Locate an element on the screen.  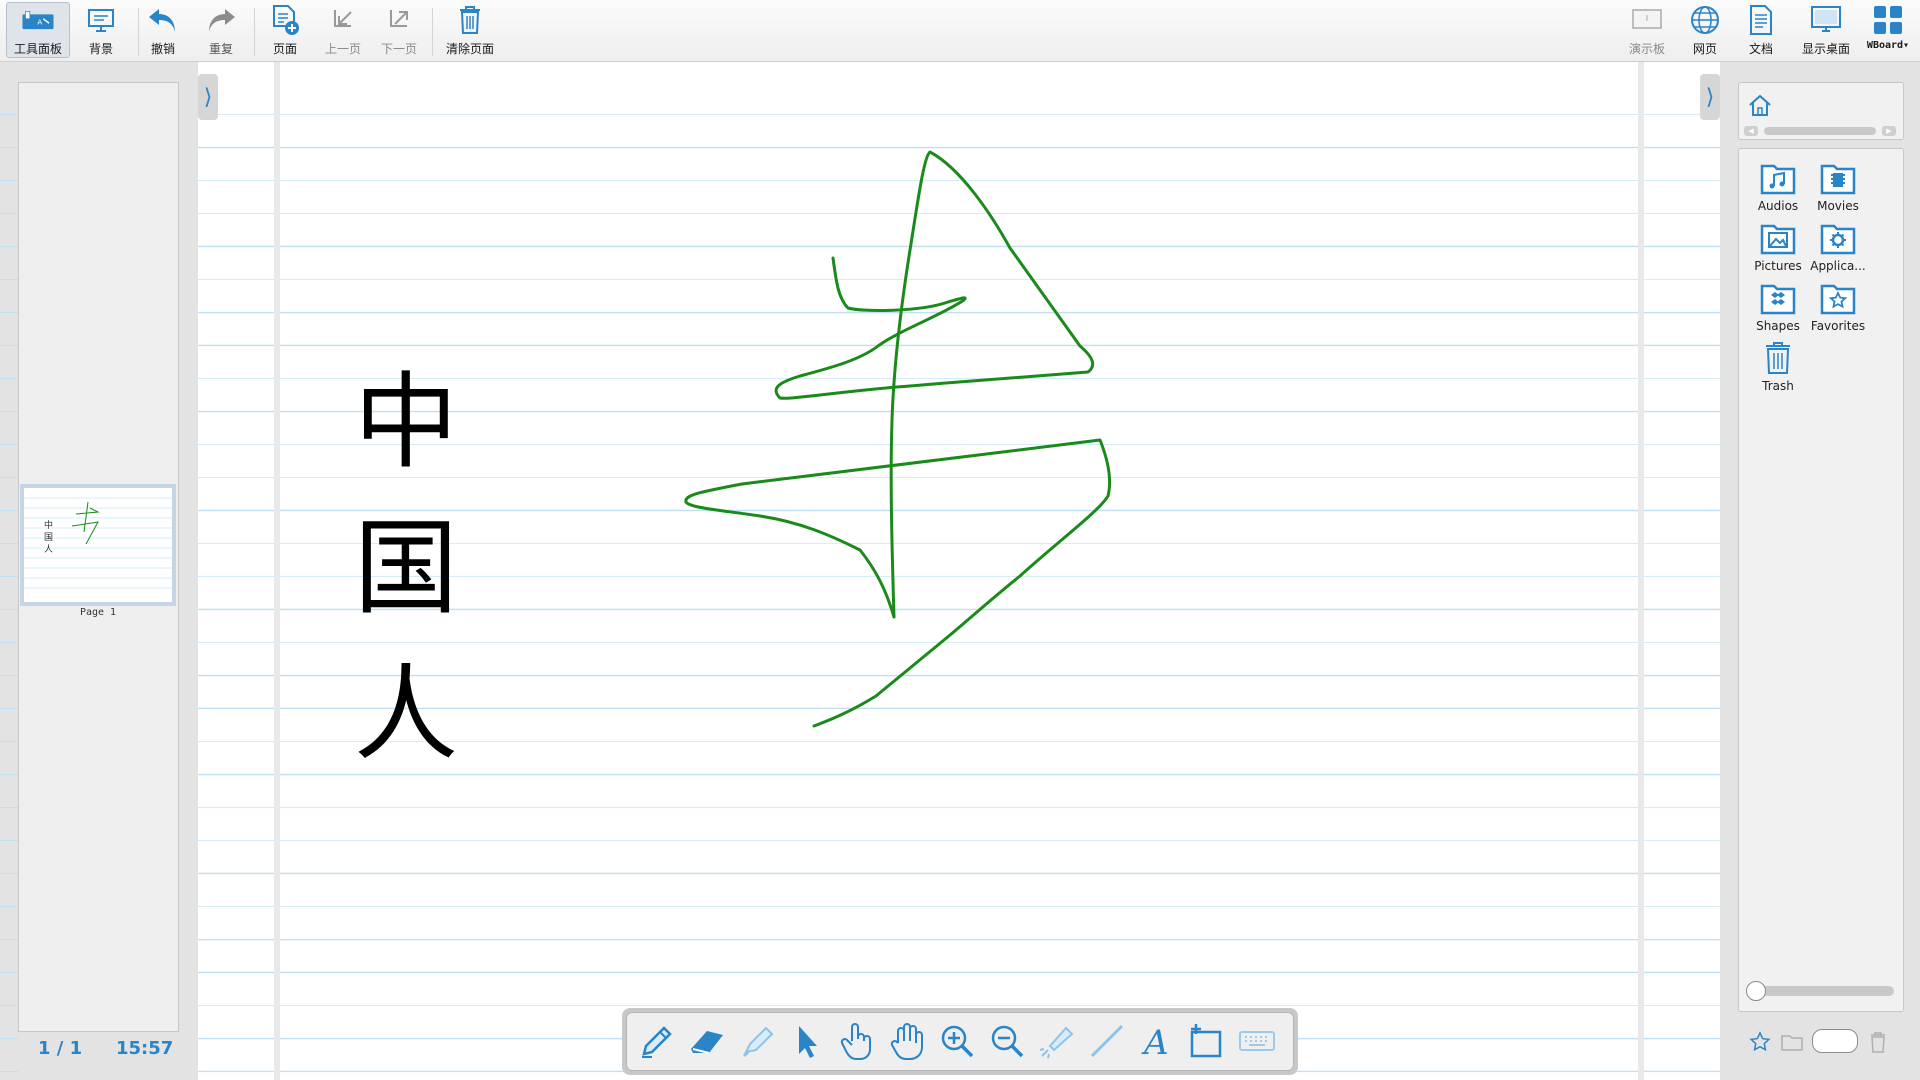
library-item-label: Favorites is located at coordinates (1838, 326).